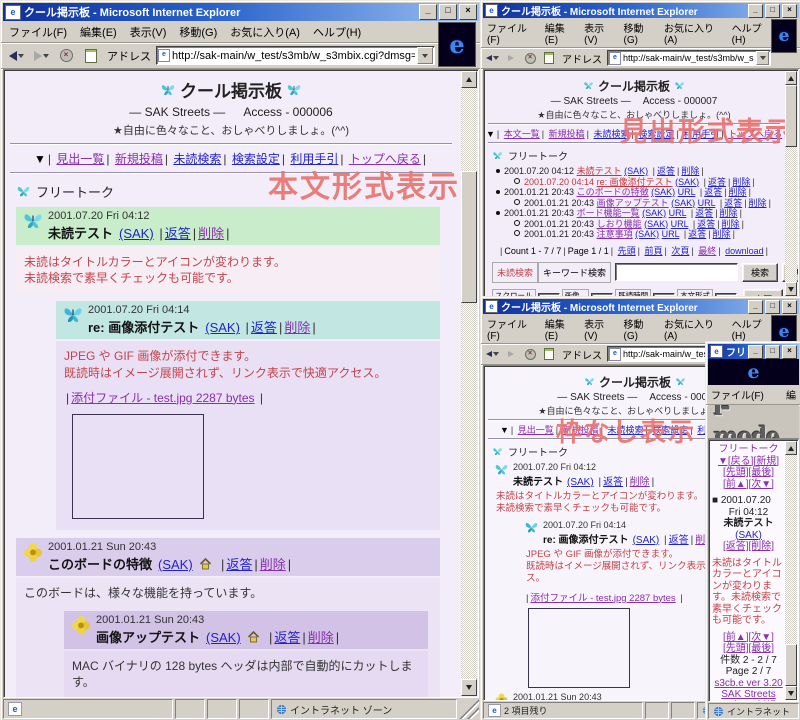 The image size is (800, 720). Describe the element at coordinates (469, 709) in the screenshot. I see `resize-grip` at that location.